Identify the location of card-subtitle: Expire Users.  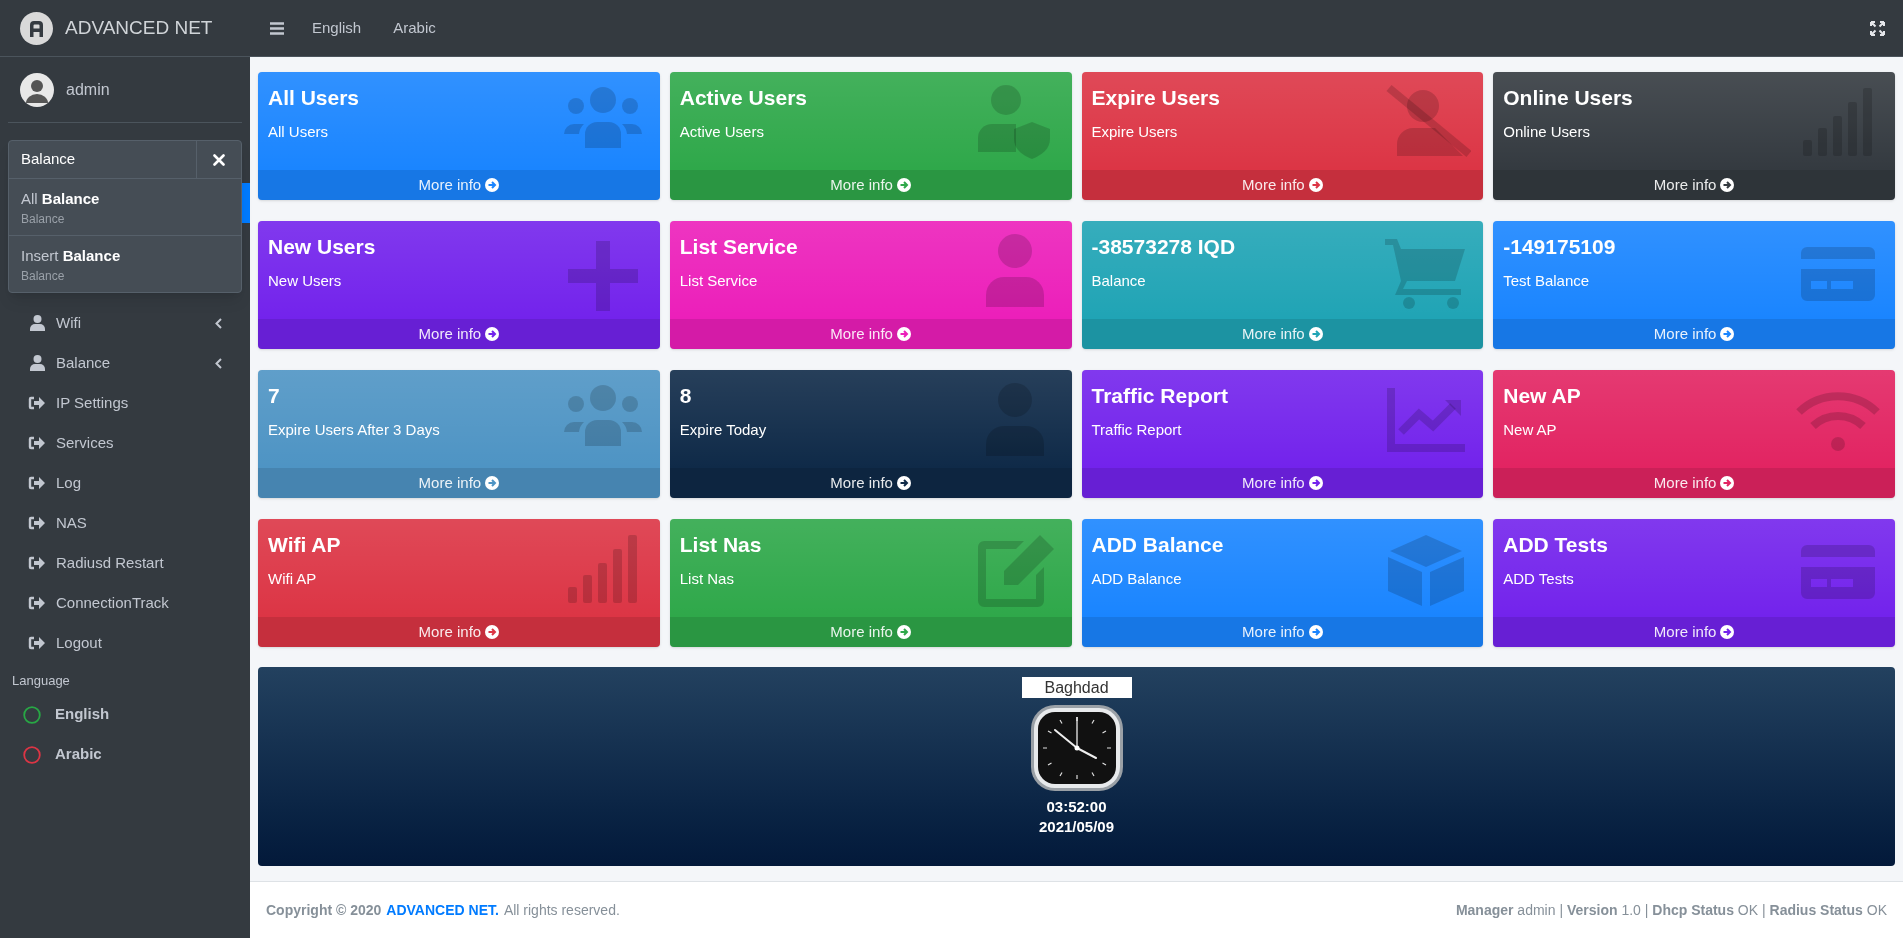
(1135, 132).